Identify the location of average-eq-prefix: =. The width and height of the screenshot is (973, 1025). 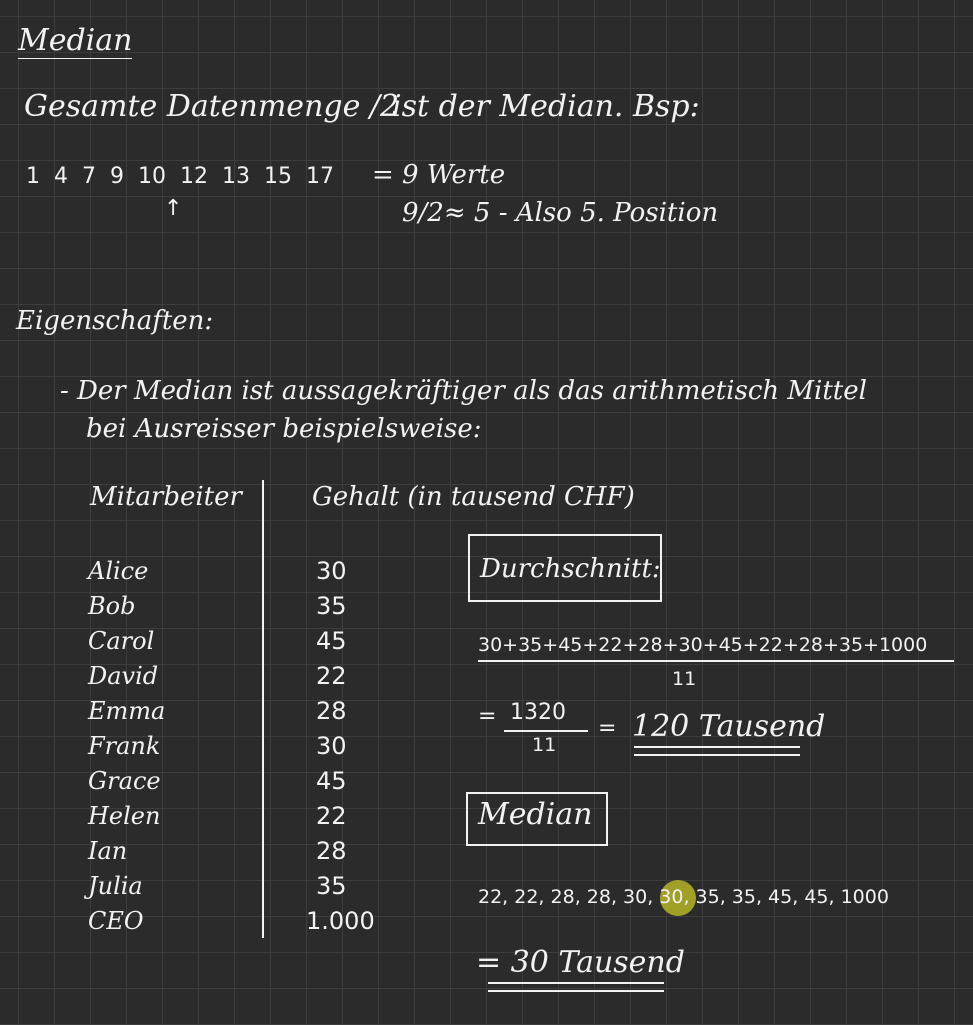
(487, 716).